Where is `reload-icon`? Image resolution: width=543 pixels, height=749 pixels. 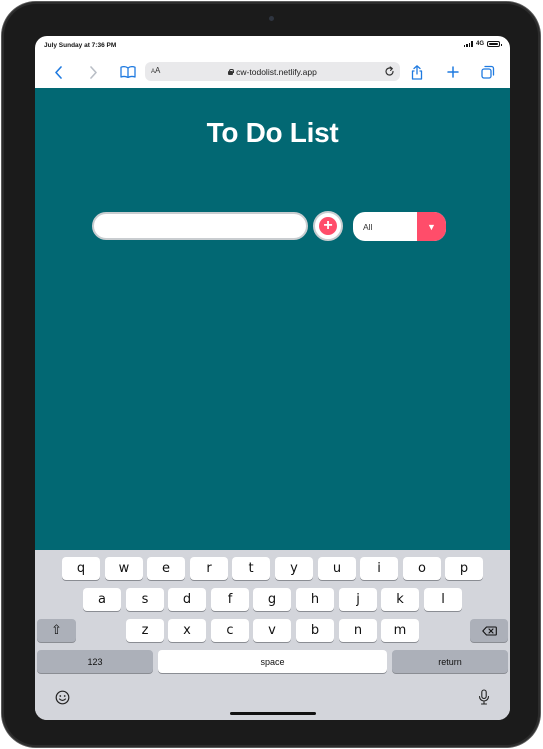
reload-icon is located at coordinates (389, 70).